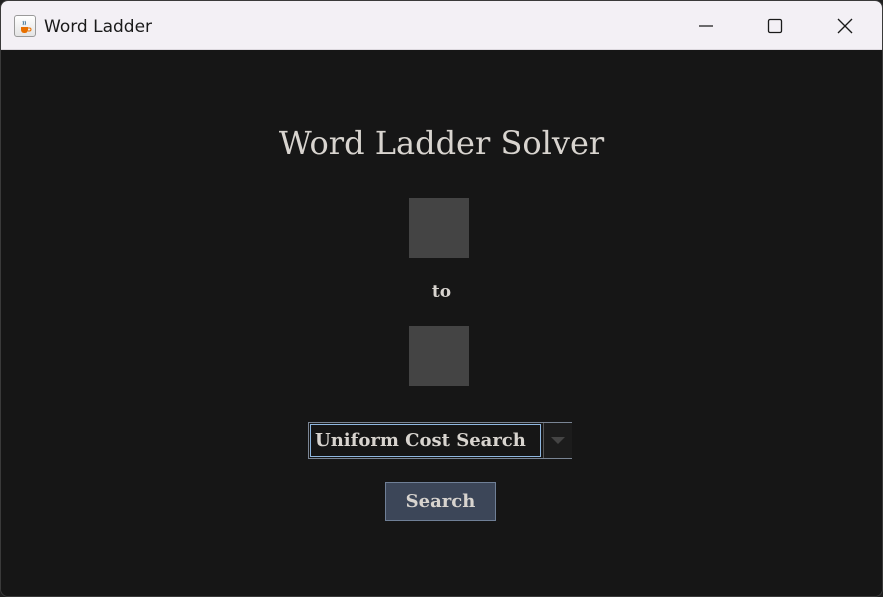 Image resolution: width=883 pixels, height=597 pixels. I want to click on maximize-icon, so click(775, 26).